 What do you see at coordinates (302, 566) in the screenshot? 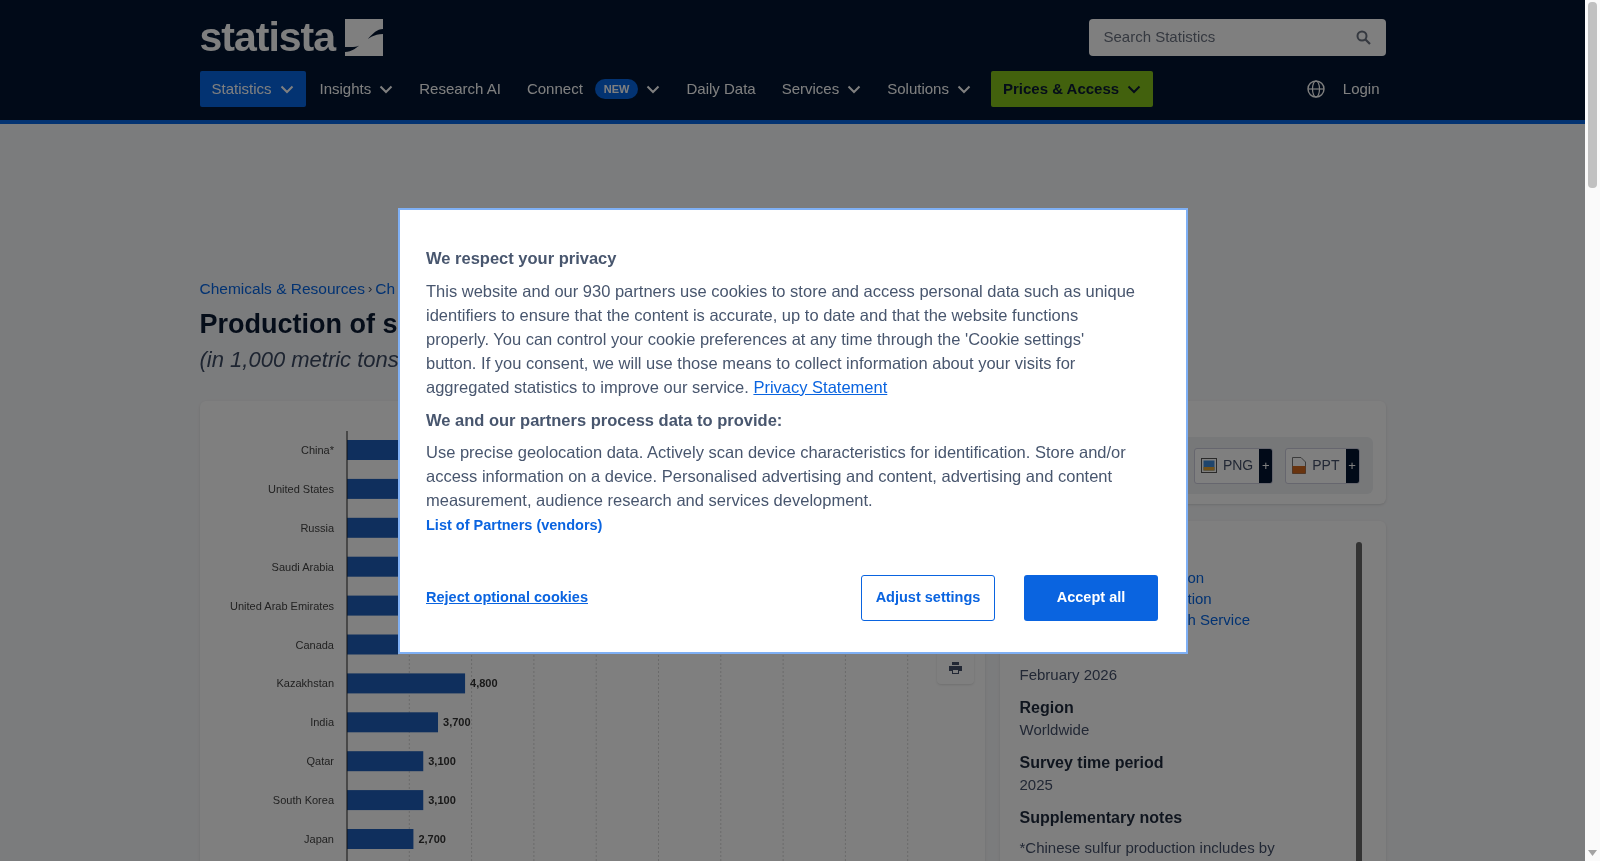
I see `category-label: Saudi Arabia` at bounding box center [302, 566].